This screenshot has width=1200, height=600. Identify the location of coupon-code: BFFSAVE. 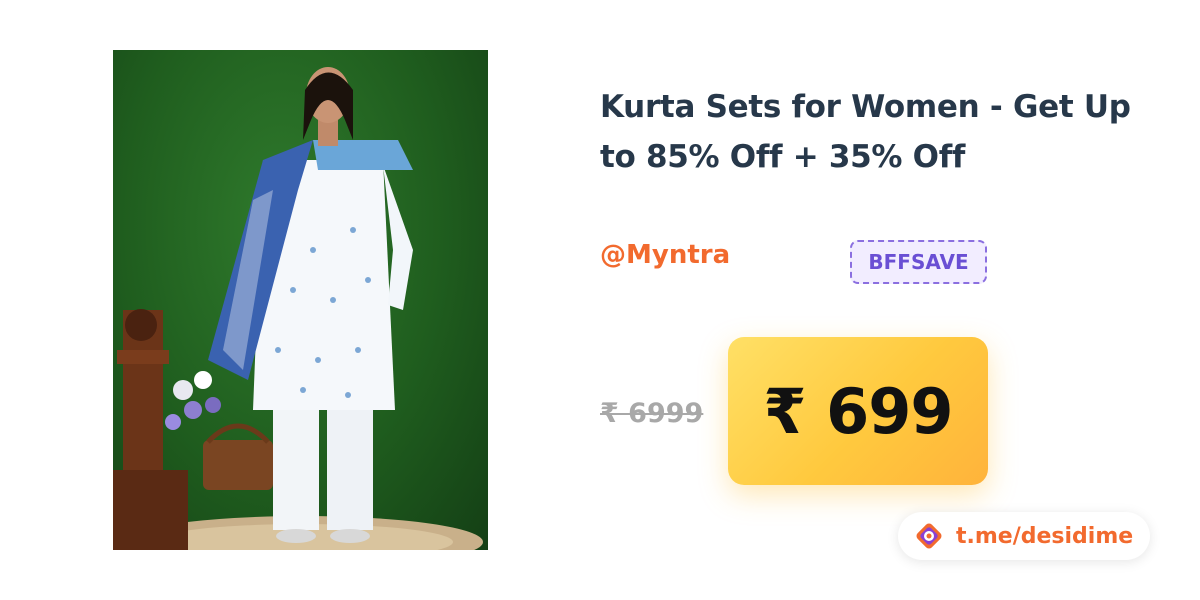
(918, 262).